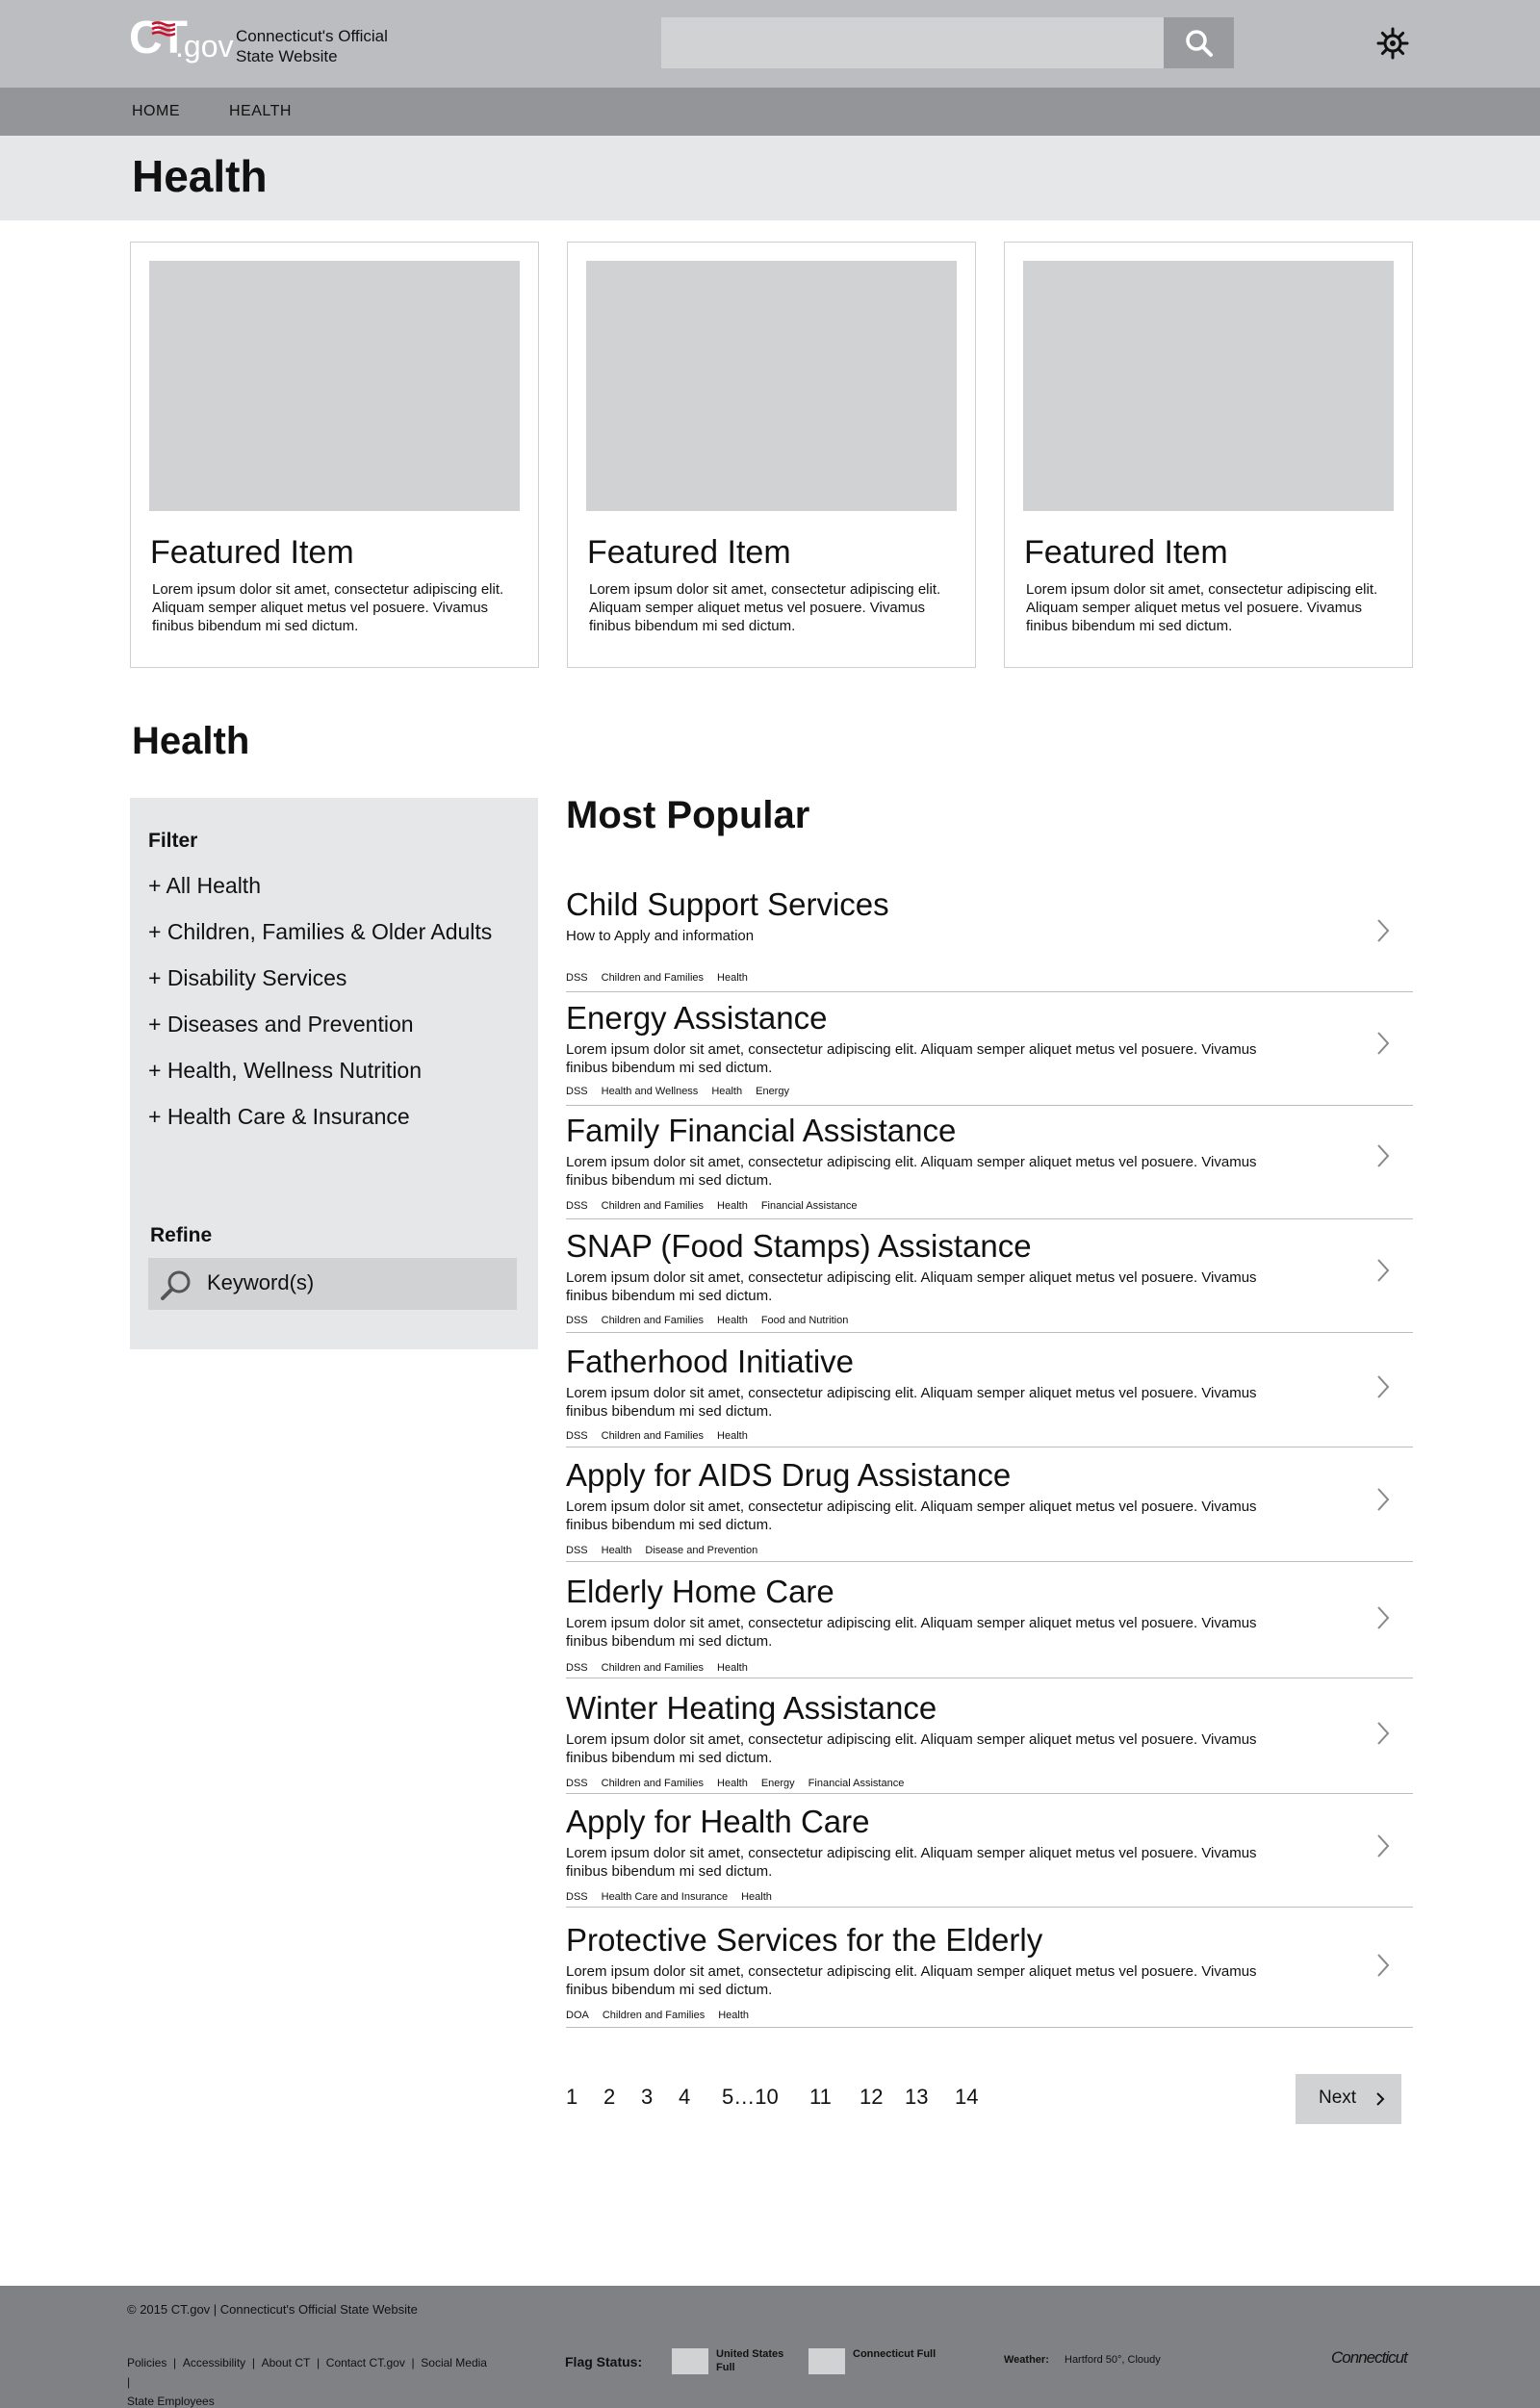 Image resolution: width=1540 pixels, height=2408 pixels. Describe the element at coordinates (454, 2363) in the screenshot. I see `footer-link-social: Social Media` at that location.